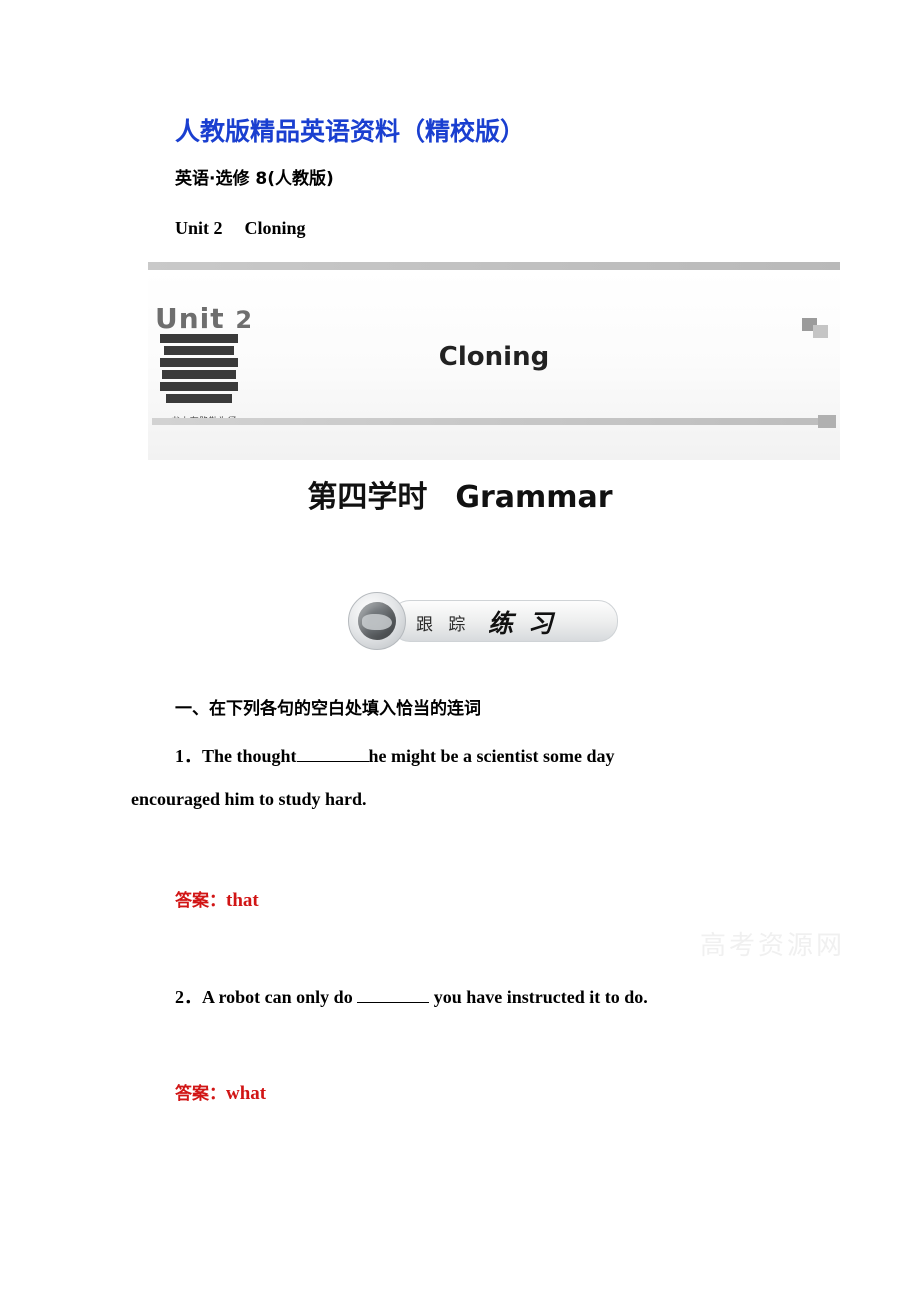 The width and height of the screenshot is (920, 1302). Describe the element at coordinates (494, 357) in the screenshot. I see `banner-title: Cloning` at that location.